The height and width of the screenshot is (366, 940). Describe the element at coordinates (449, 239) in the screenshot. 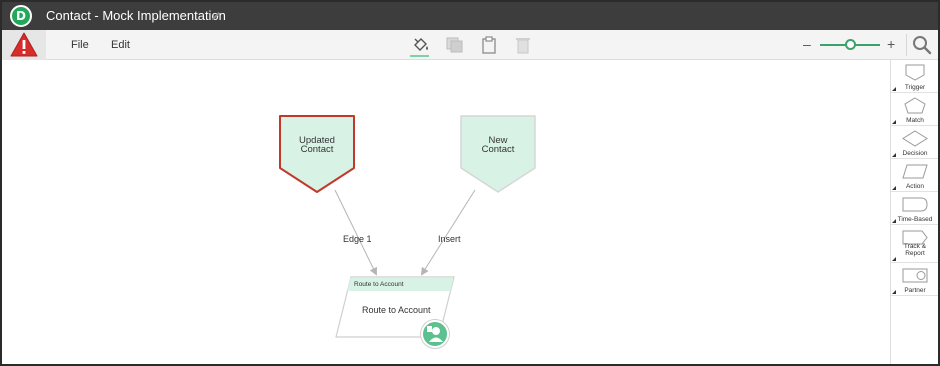

I see `edge-label-insert: Insert` at that location.